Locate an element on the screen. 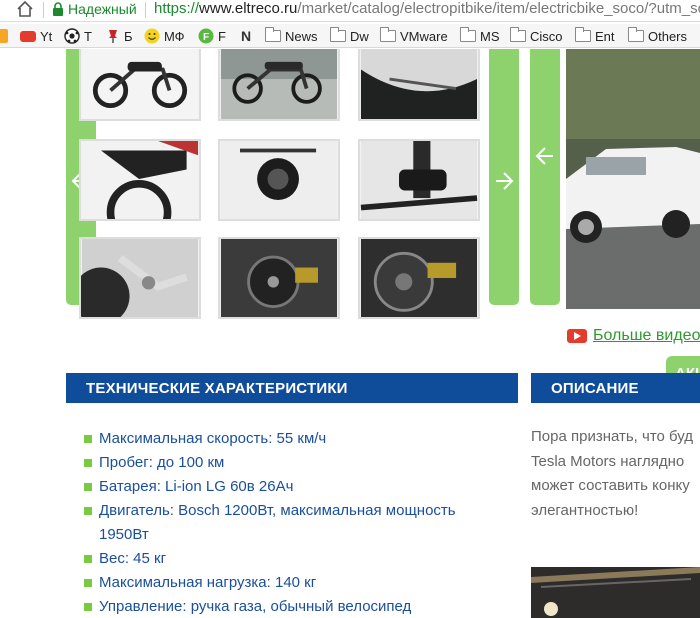 The height and width of the screenshot is (618, 700). video-player is located at coordinates (633, 179).